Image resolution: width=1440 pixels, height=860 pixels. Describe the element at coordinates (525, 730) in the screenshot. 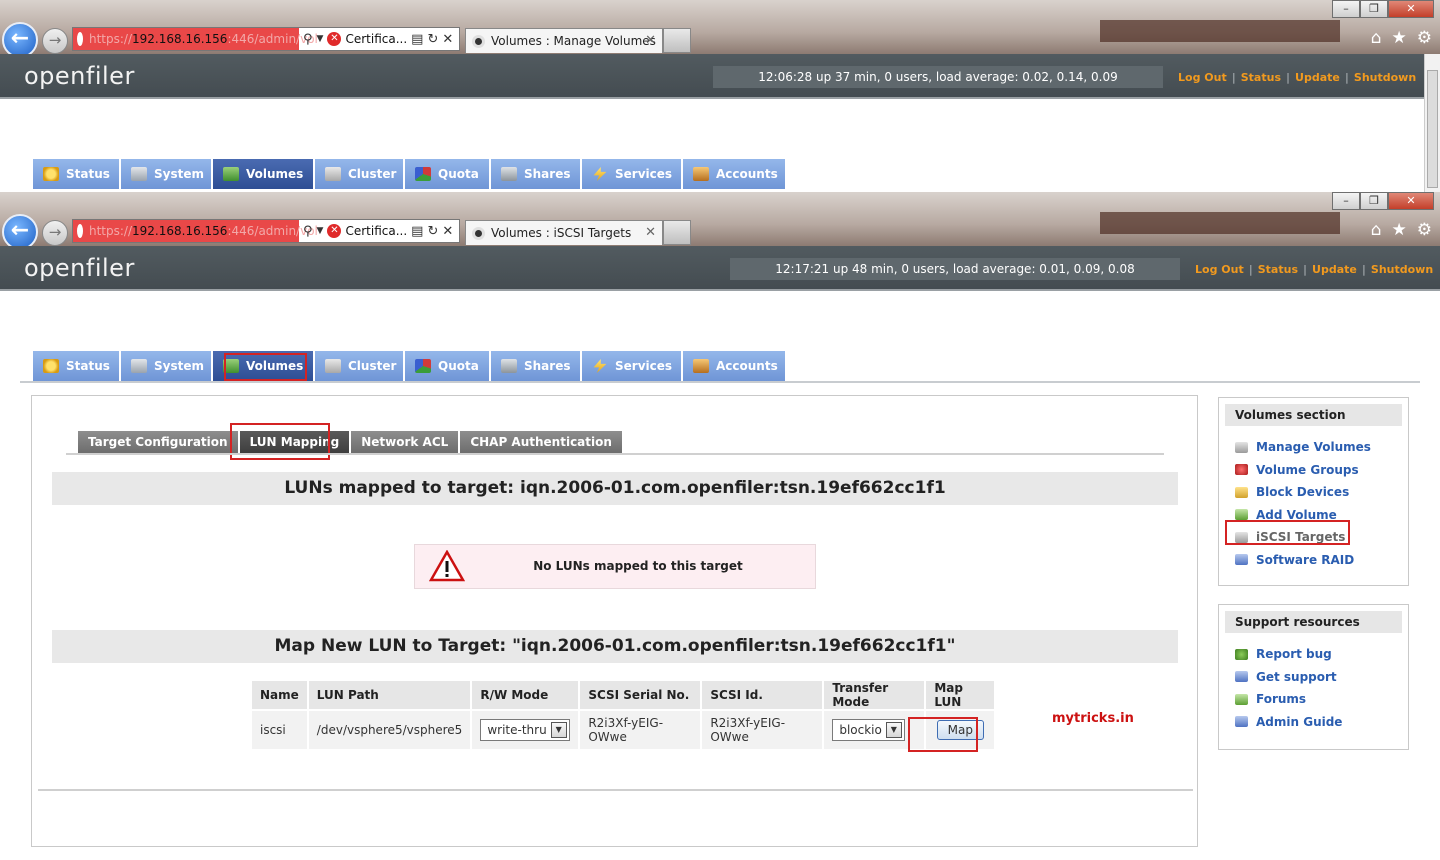

I see `rw-mode-select: write-thru ▼` at that location.